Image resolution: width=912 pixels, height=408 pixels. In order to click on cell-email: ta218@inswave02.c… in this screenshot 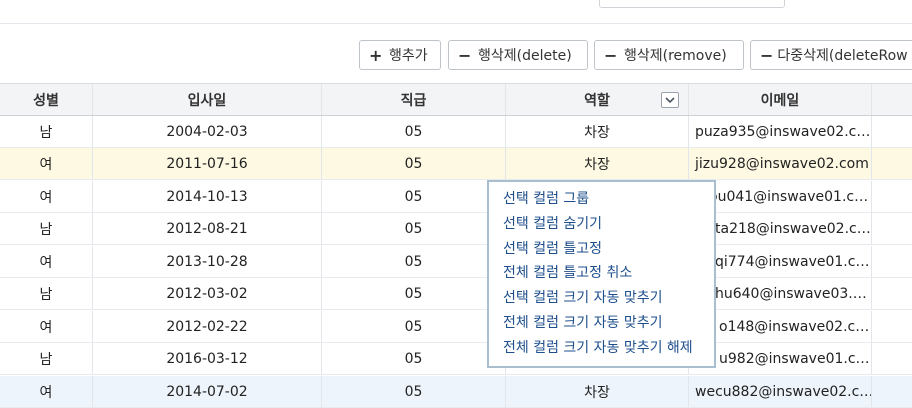, I will do `click(780, 228)`.